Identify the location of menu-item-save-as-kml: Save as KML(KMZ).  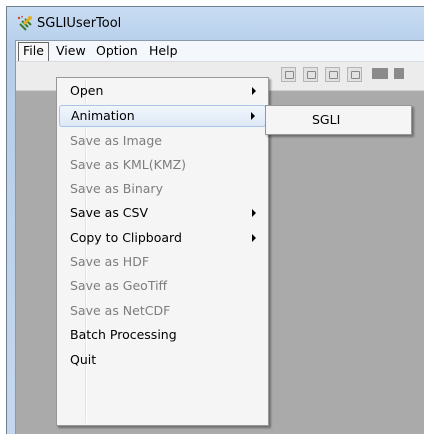
(162, 165).